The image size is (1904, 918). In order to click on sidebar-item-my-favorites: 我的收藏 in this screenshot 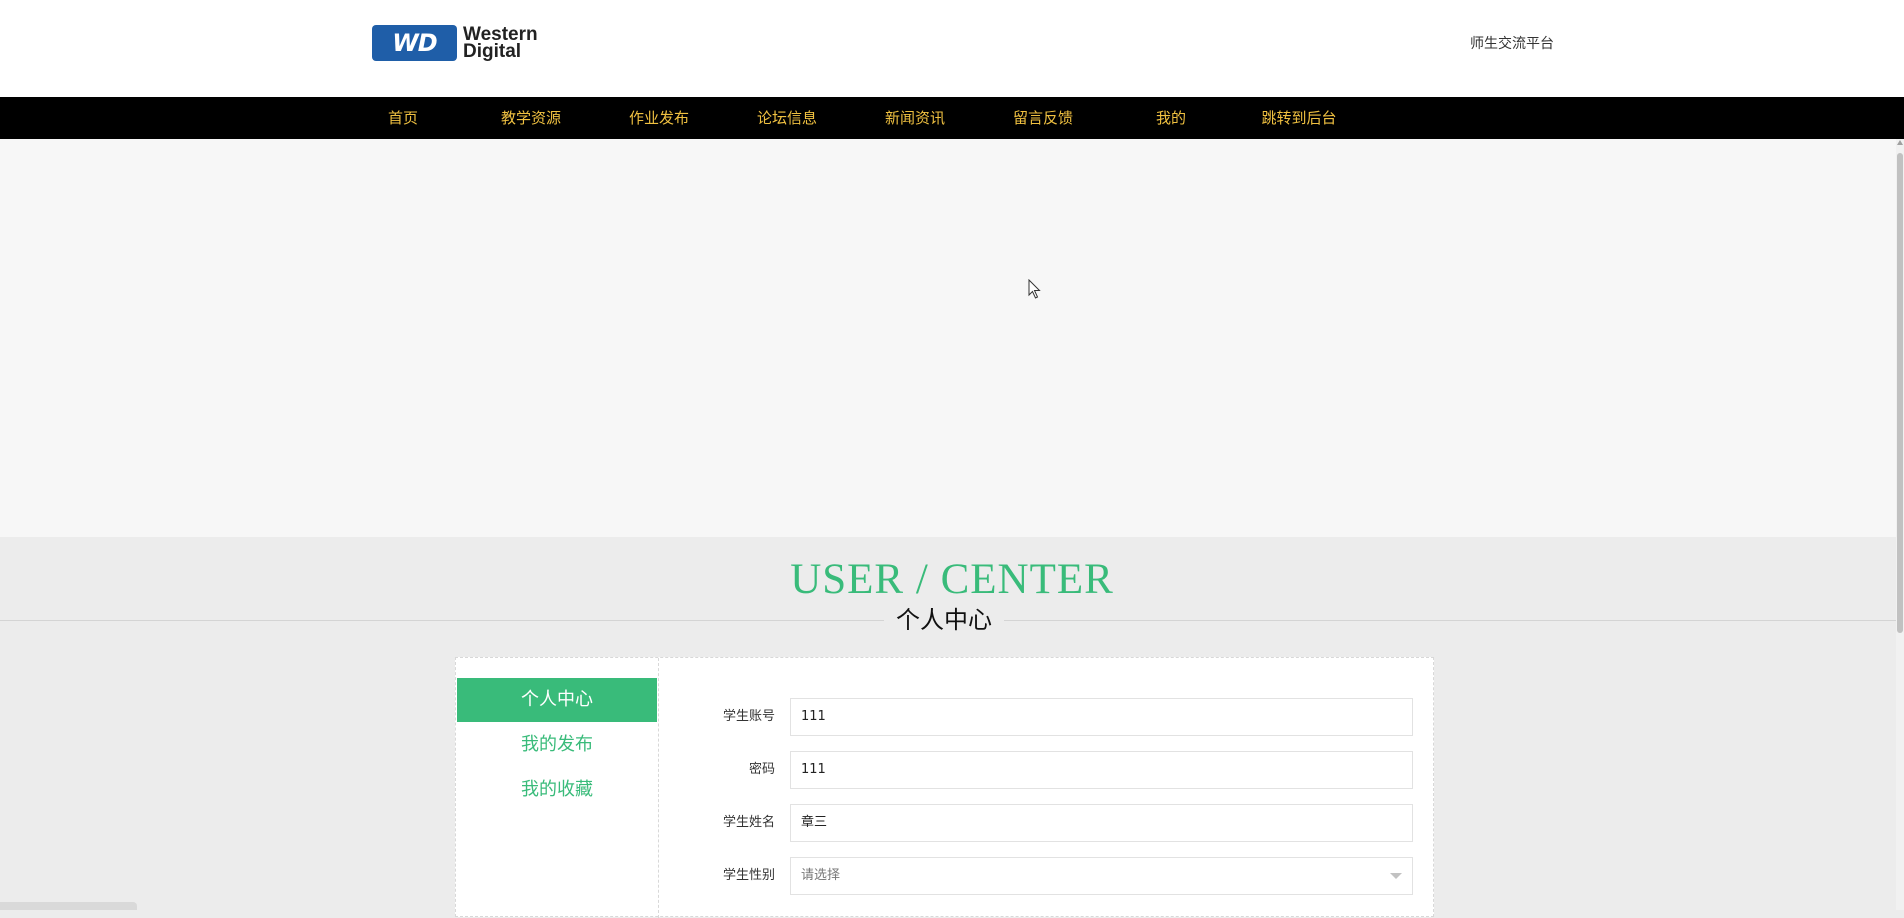, I will do `click(557, 790)`.